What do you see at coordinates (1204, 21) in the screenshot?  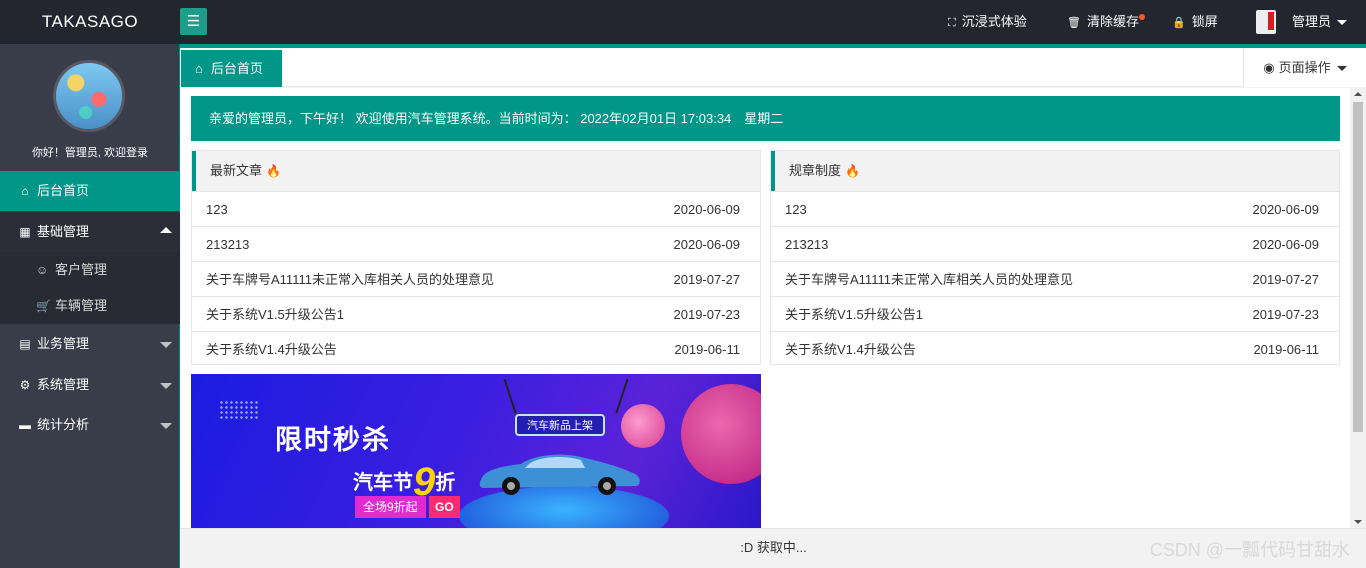 I see `lock-label: 锁屏` at bounding box center [1204, 21].